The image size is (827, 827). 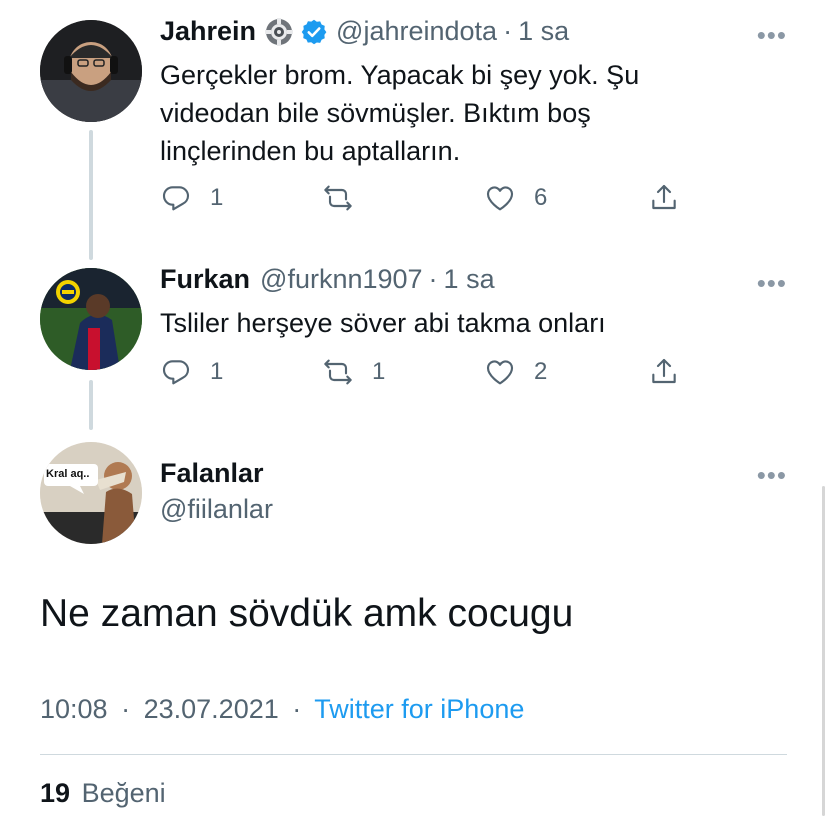 What do you see at coordinates (307, 613) in the screenshot?
I see `main-tweet-text: Ne zaman sövdük amk cocugu` at bounding box center [307, 613].